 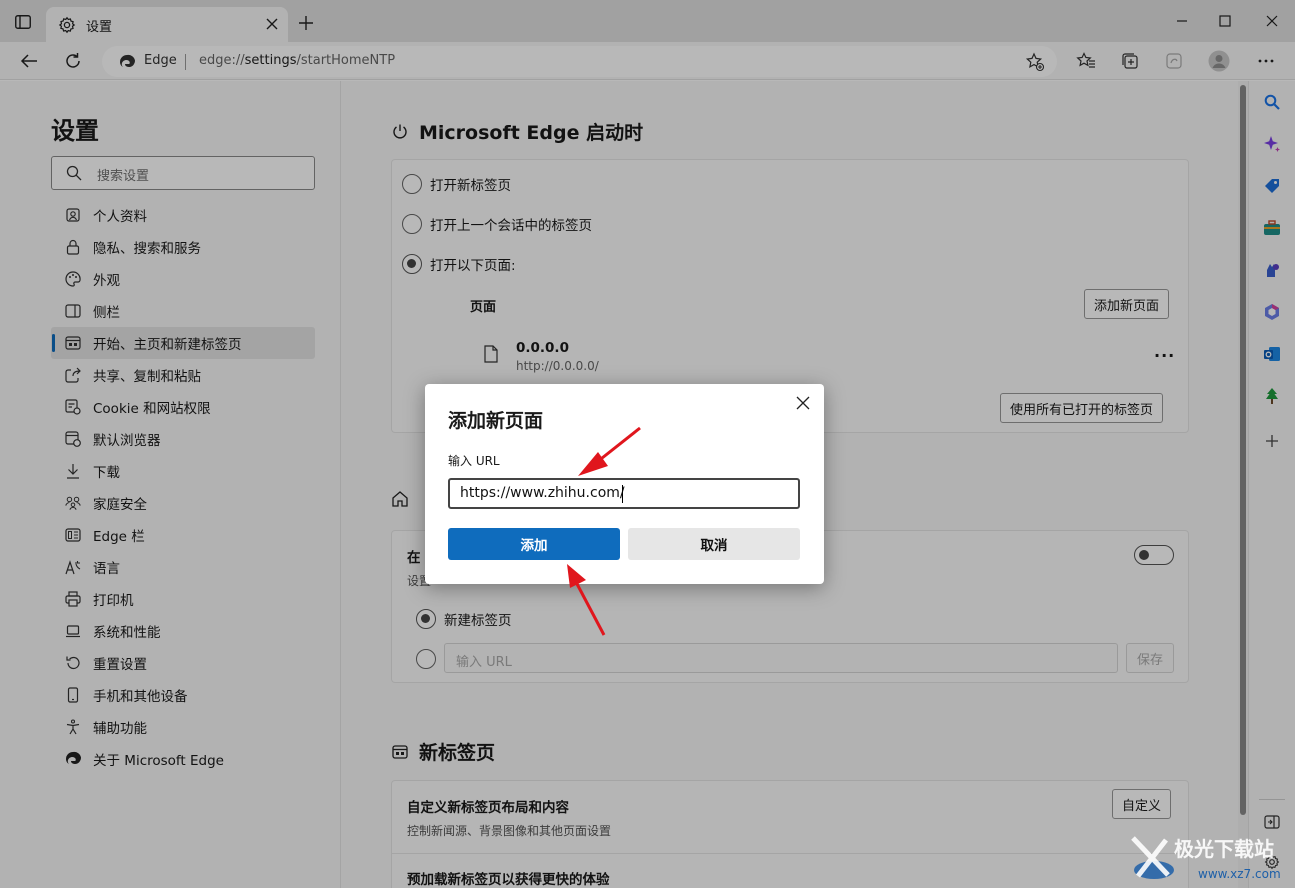 I want to click on close-icon, so click(x=803, y=403).